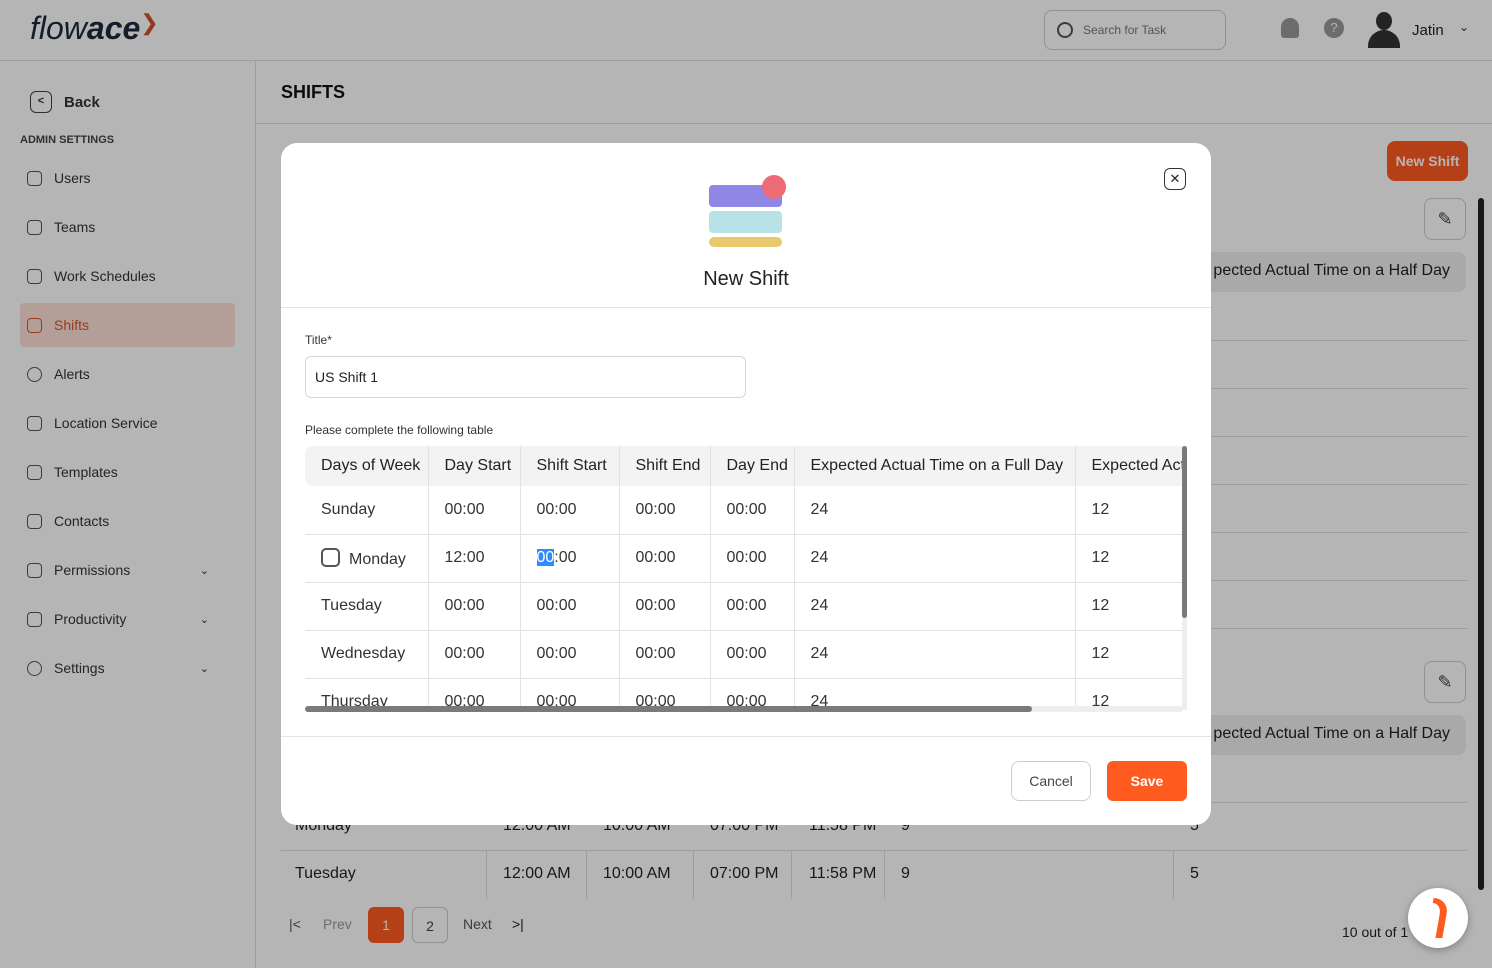 The height and width of the screenshot is (968, 1492). Describe the element at coordinates (752, 466) in the screenshot. I see `col-day-end: Day End` at that location.